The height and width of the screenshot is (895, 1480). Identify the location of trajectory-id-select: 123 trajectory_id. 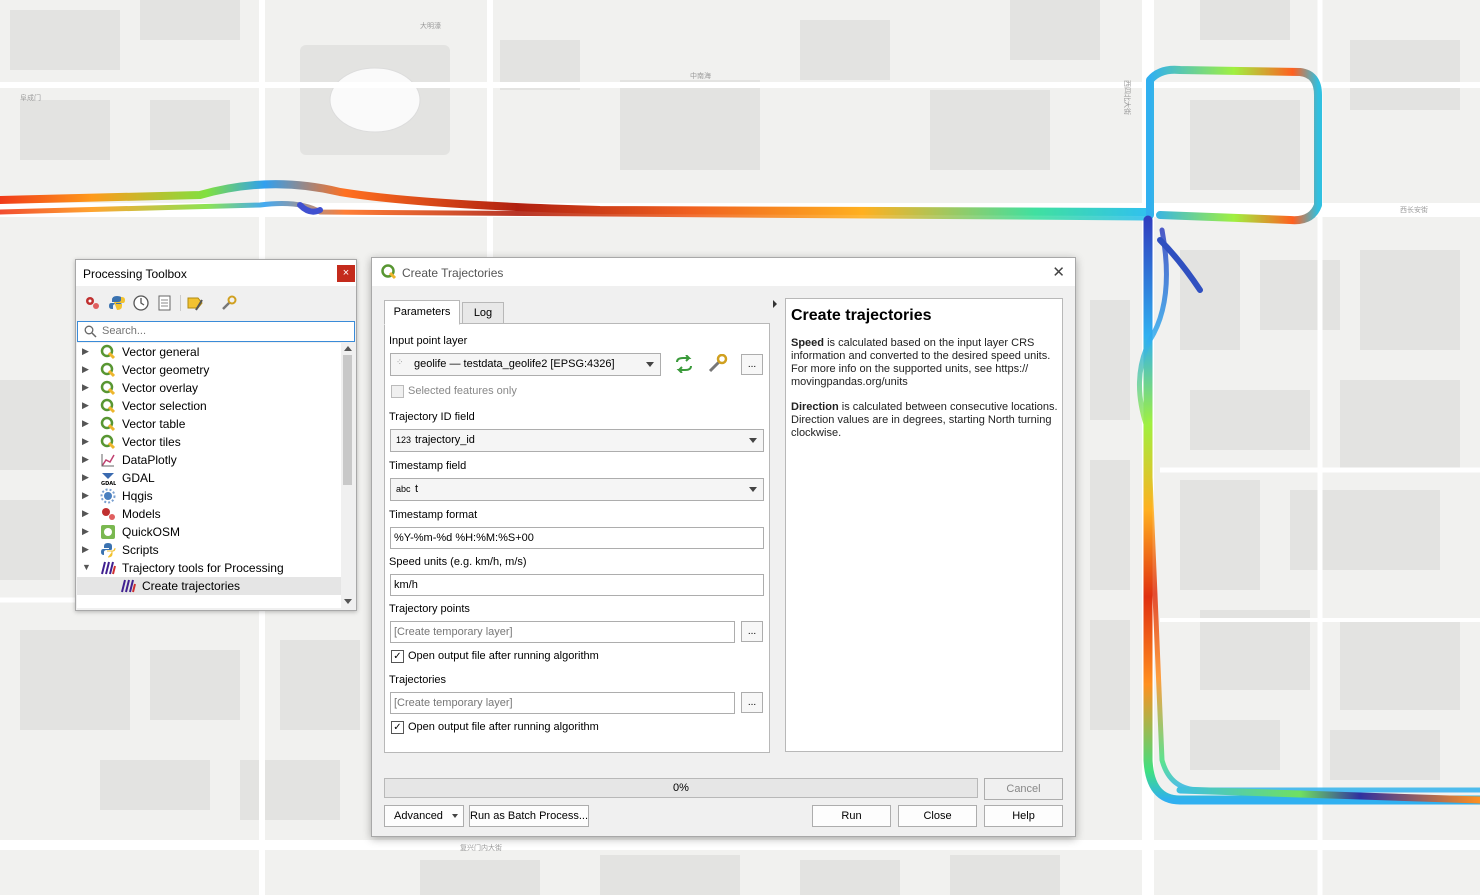
(577, 440).